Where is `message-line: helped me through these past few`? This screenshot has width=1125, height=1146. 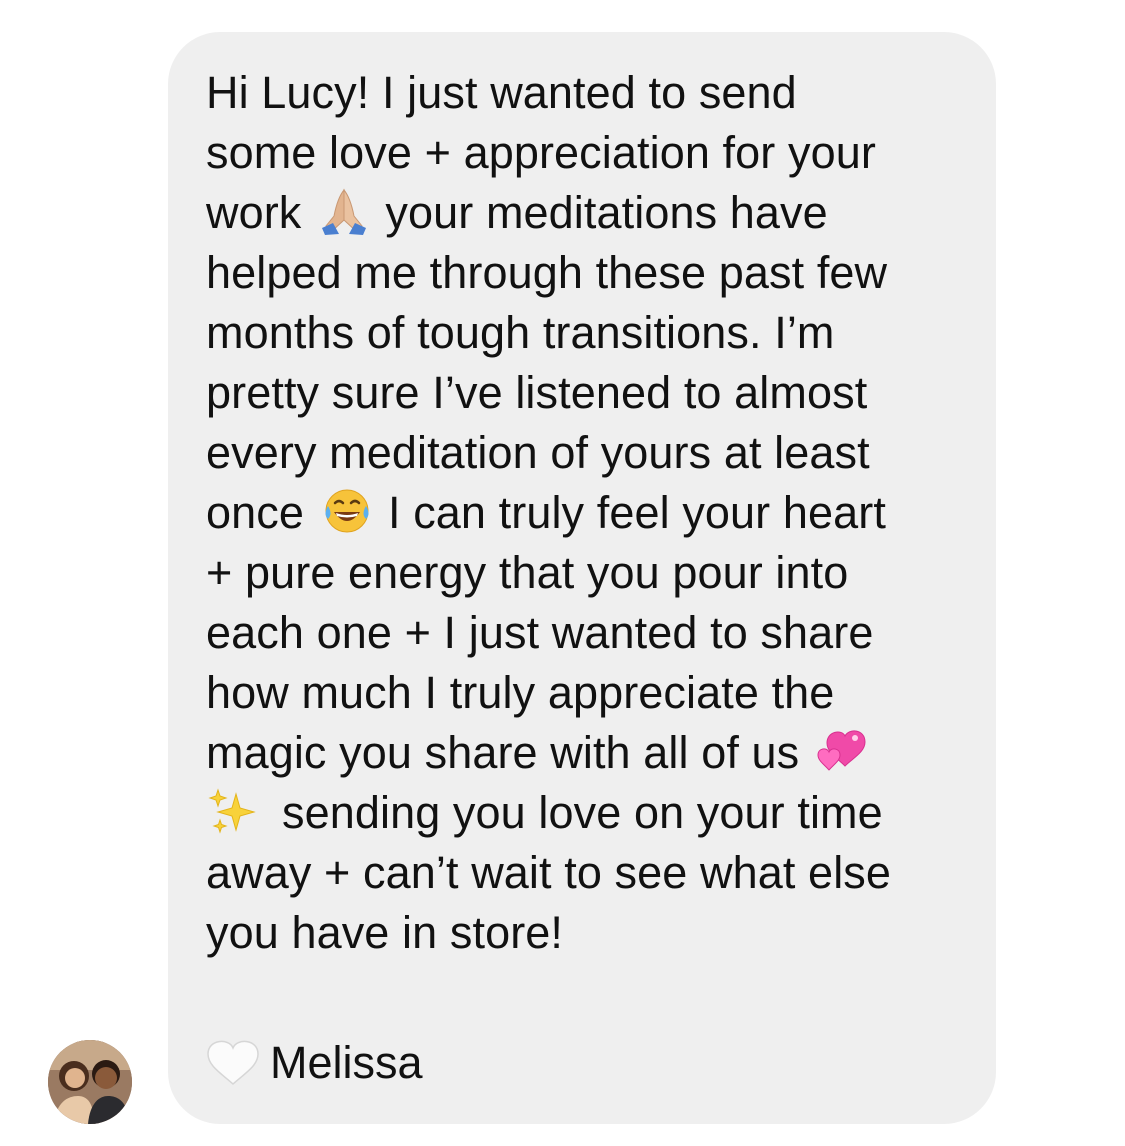
message-line: helped me through these past few is located at coordinates (547, 272).